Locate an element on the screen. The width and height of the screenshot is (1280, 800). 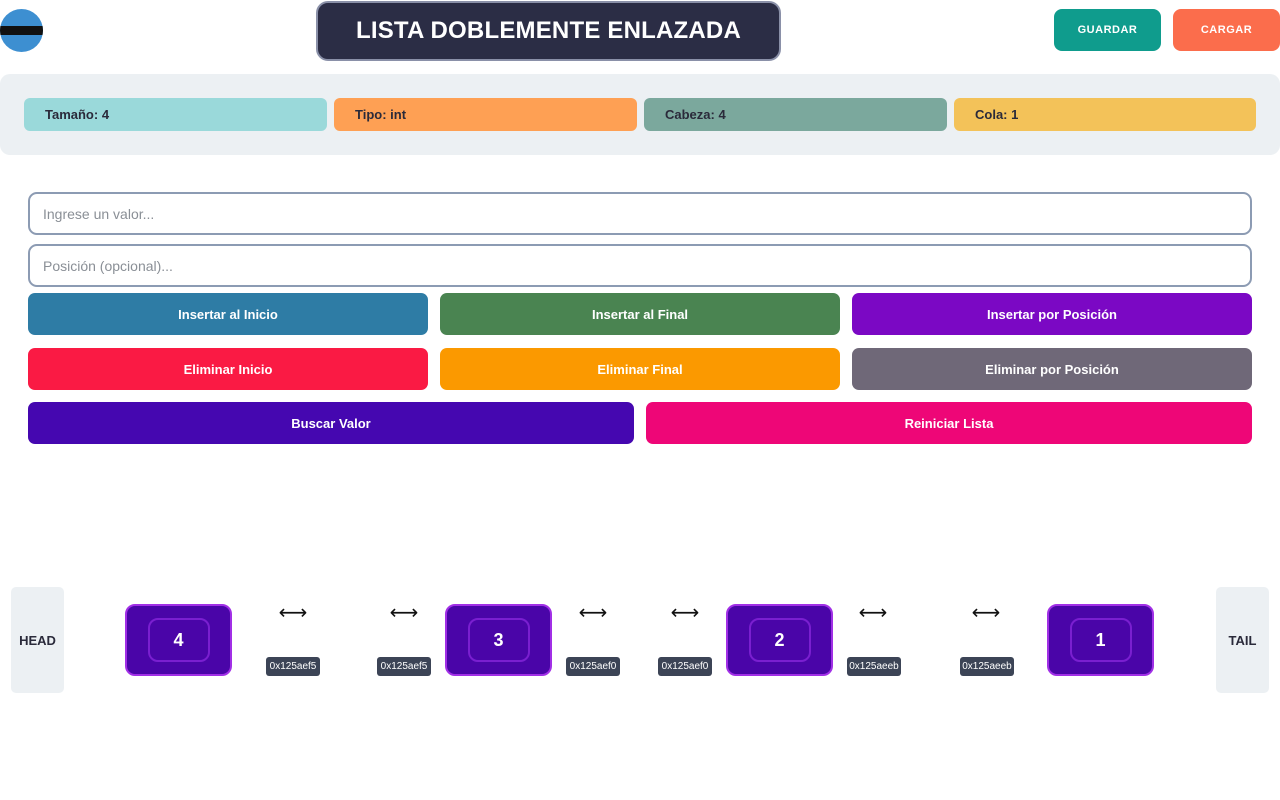
list-node: 1 is located at coordinates (1100, 640).